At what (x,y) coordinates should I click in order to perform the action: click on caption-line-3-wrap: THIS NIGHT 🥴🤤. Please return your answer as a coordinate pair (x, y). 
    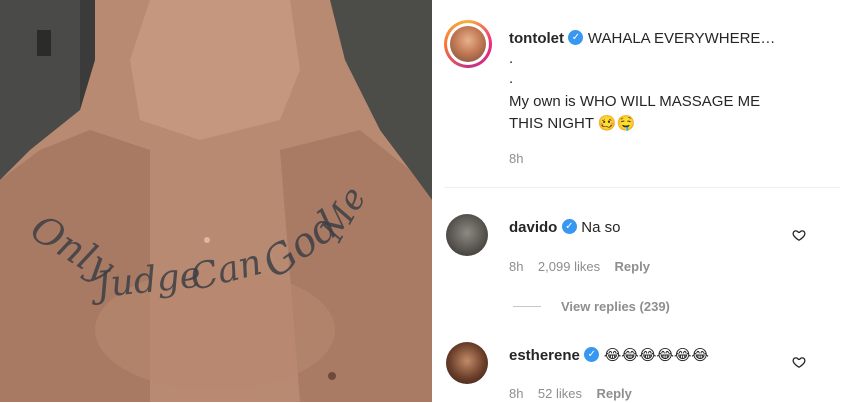
    Looking at the image, I should click on (572, 123).